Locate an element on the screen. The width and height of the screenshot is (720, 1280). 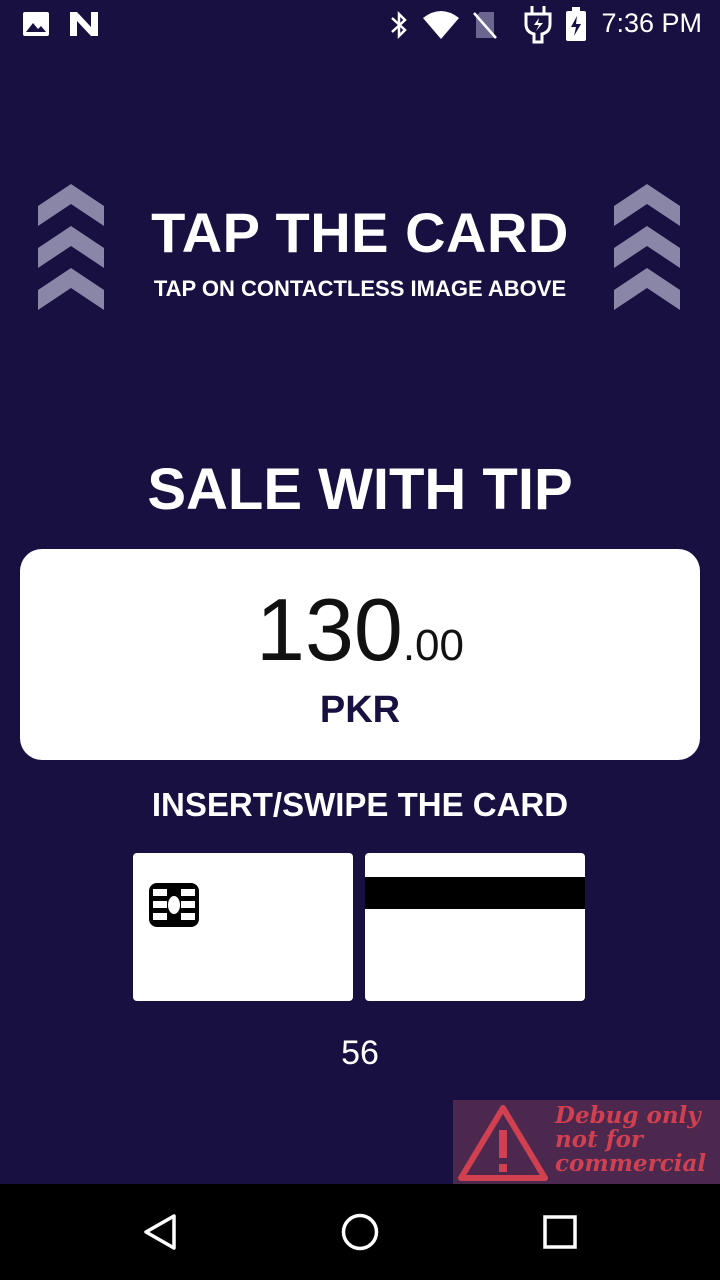
tap-card-title: TAP THE CARD is located at coordinates (360, 232).